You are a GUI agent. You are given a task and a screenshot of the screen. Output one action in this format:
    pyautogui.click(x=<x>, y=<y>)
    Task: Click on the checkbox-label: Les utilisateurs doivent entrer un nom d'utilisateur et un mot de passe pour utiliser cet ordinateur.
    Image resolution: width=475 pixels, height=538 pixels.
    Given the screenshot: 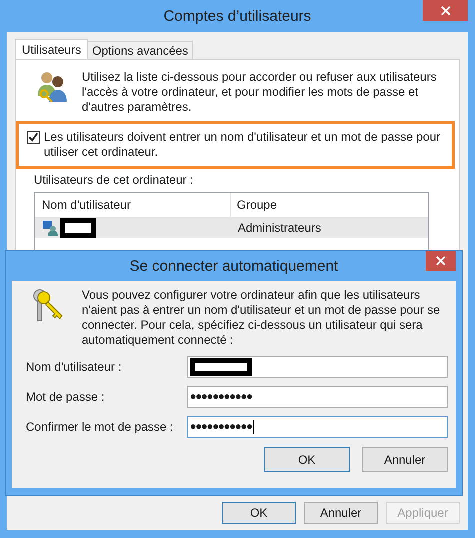 What is the action you would take?
    pyautogui.click(x=243, y=145)
    